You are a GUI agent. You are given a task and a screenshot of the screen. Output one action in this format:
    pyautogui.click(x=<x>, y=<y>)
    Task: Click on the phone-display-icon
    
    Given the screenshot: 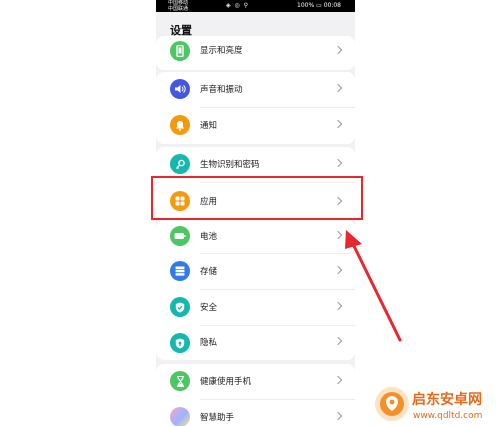 What is the action you would take?
    pyautogui.click(x=180, y=51)
    